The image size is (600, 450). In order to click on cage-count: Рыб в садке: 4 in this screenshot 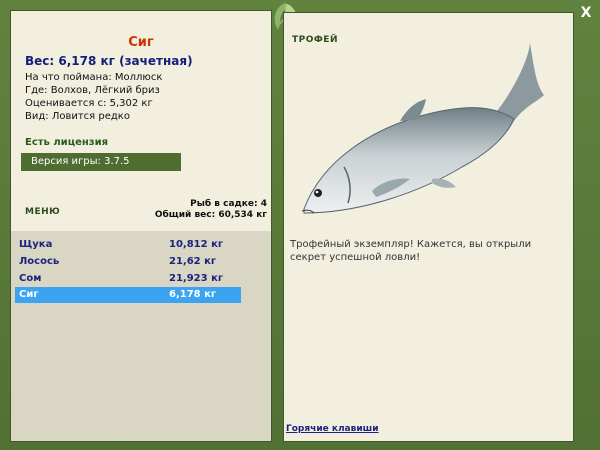, I will do `click(228, 204)`.